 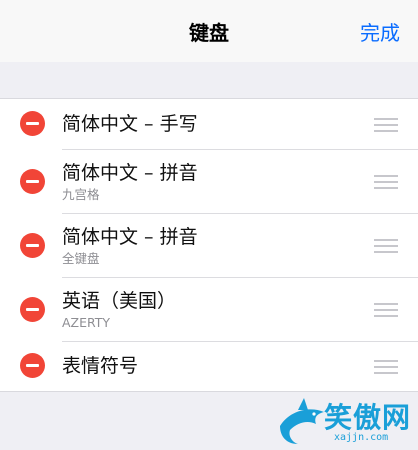 What do you see at coordinates (209, 124) in the screenshot?
I see `keyboard-row-handwriting: 简体中文 – 手写` at bounding box center [209, 124].